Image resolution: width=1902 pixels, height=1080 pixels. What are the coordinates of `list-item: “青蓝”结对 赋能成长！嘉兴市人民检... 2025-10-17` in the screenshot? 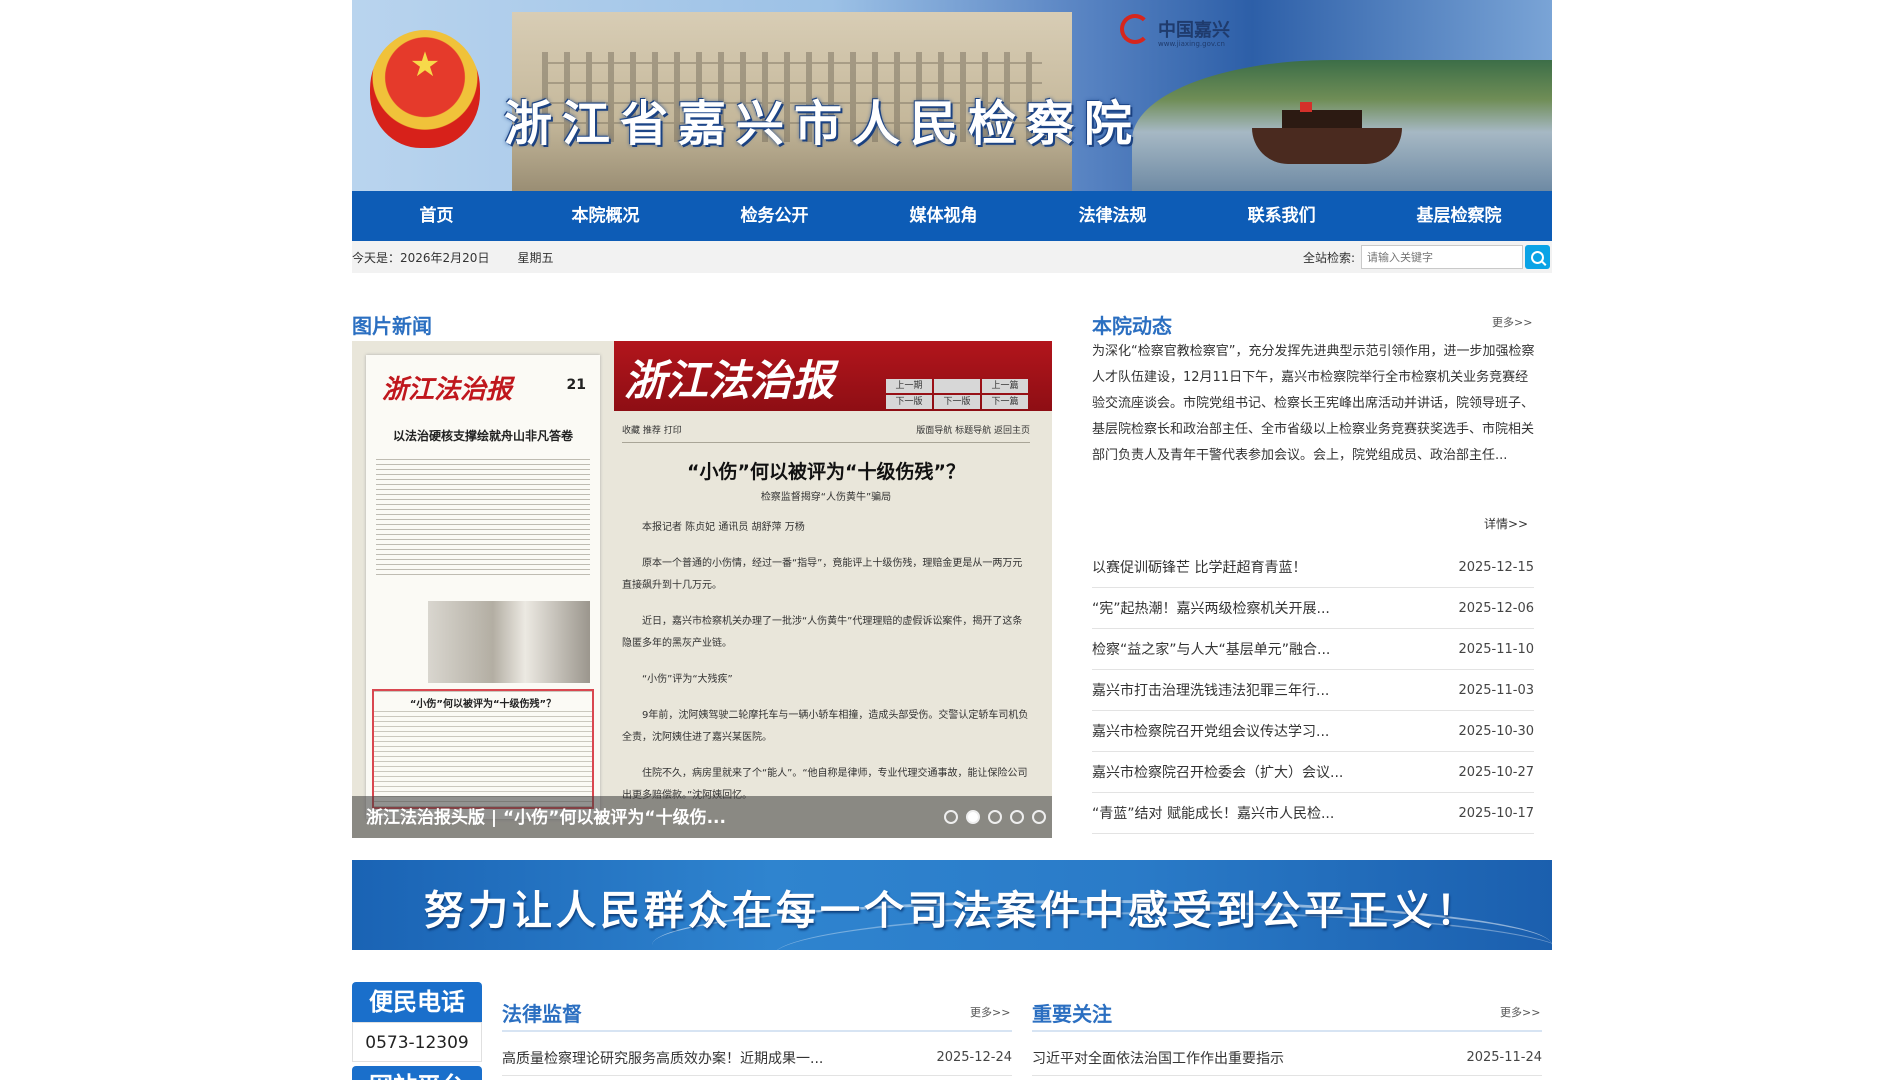 It's located at (1313, 813).